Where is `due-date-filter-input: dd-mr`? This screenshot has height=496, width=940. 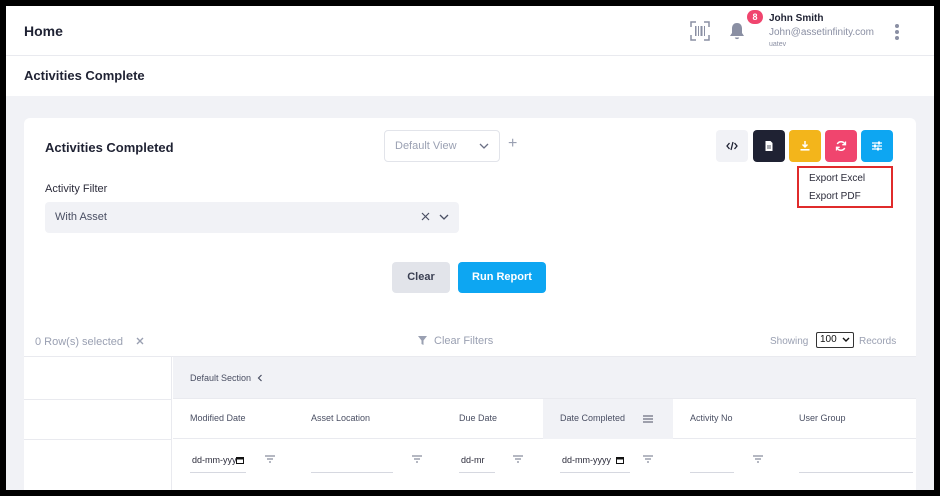
due-date-filter-input: dd-mr is located at coordinates (477, 461).